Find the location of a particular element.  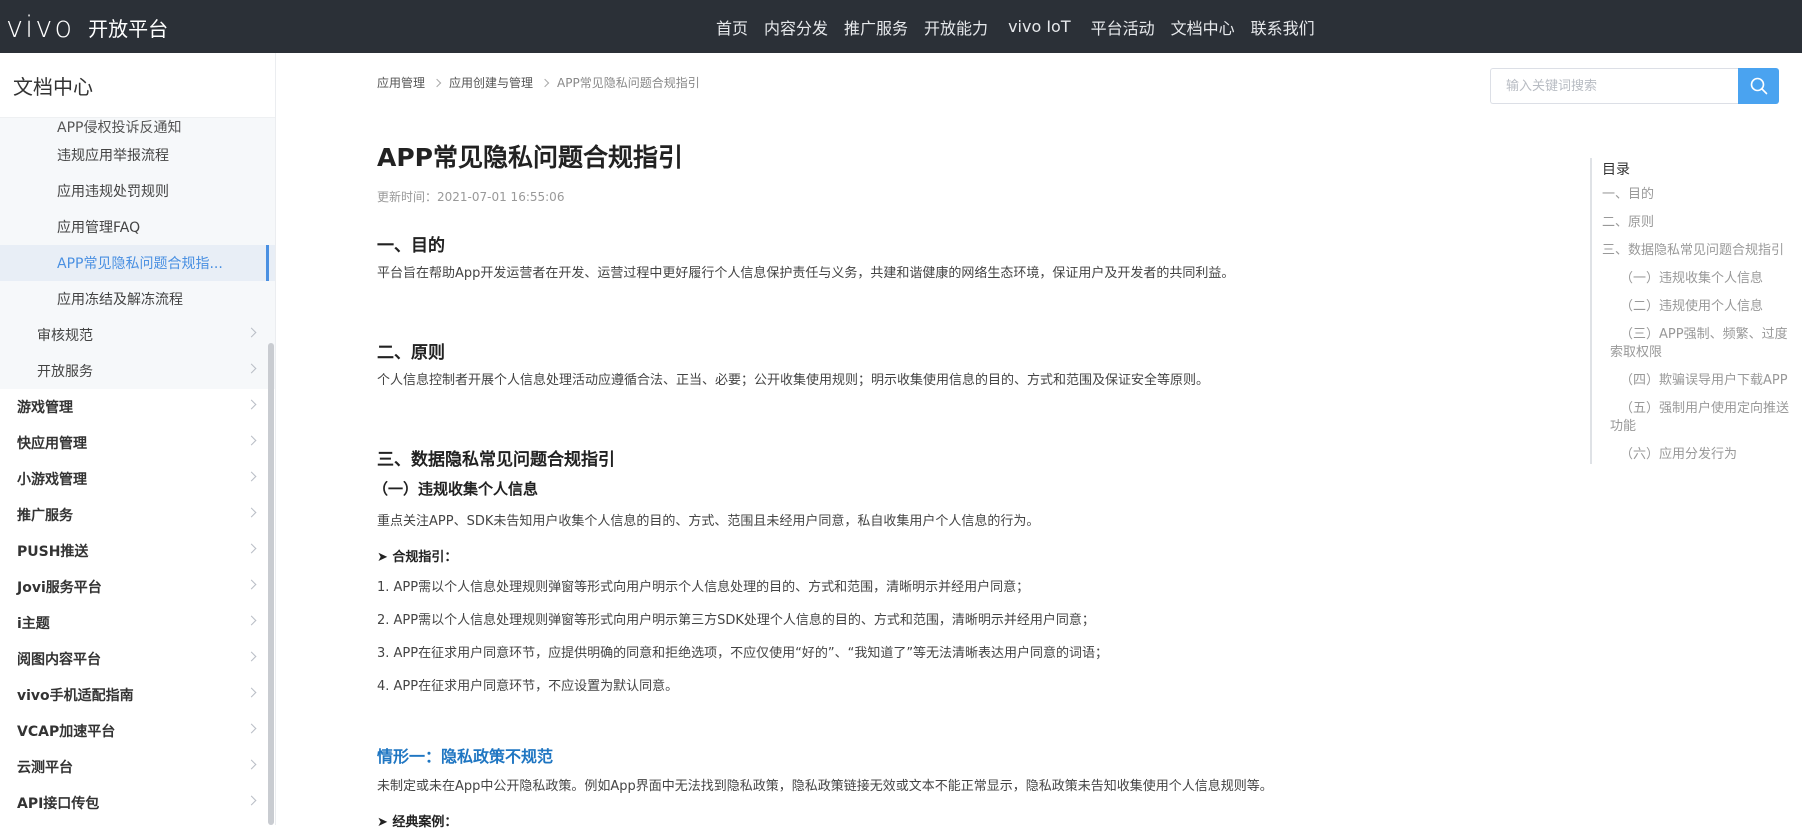

sidebar-item-violation-penalty: 应用违规处罚规则 is located at coordinates (137, 191).